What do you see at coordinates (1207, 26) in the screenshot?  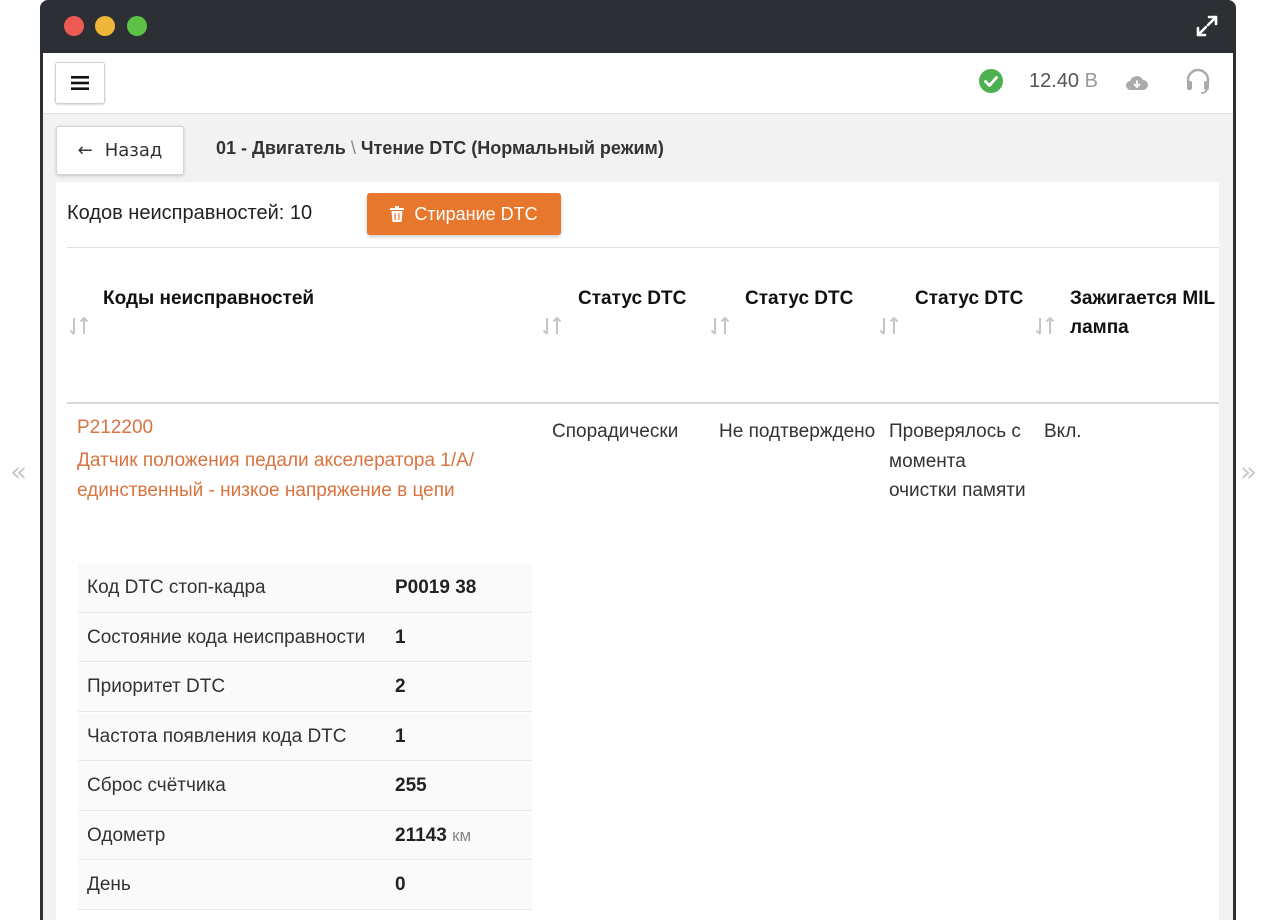 I see `expand-icon` at bounding box center [1207, 26].